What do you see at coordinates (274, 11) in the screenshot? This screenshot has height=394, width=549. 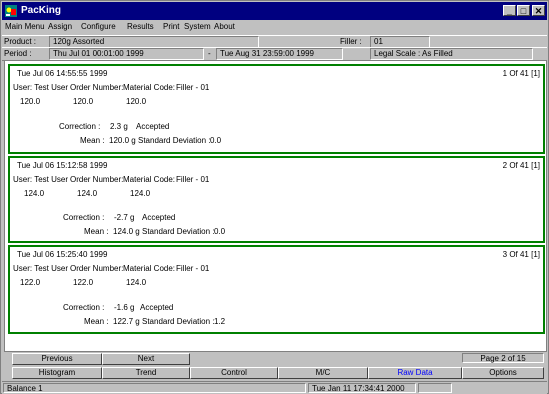 I see `title-bar: PacKing _ □ ✕` at bounding box center [274, 11].